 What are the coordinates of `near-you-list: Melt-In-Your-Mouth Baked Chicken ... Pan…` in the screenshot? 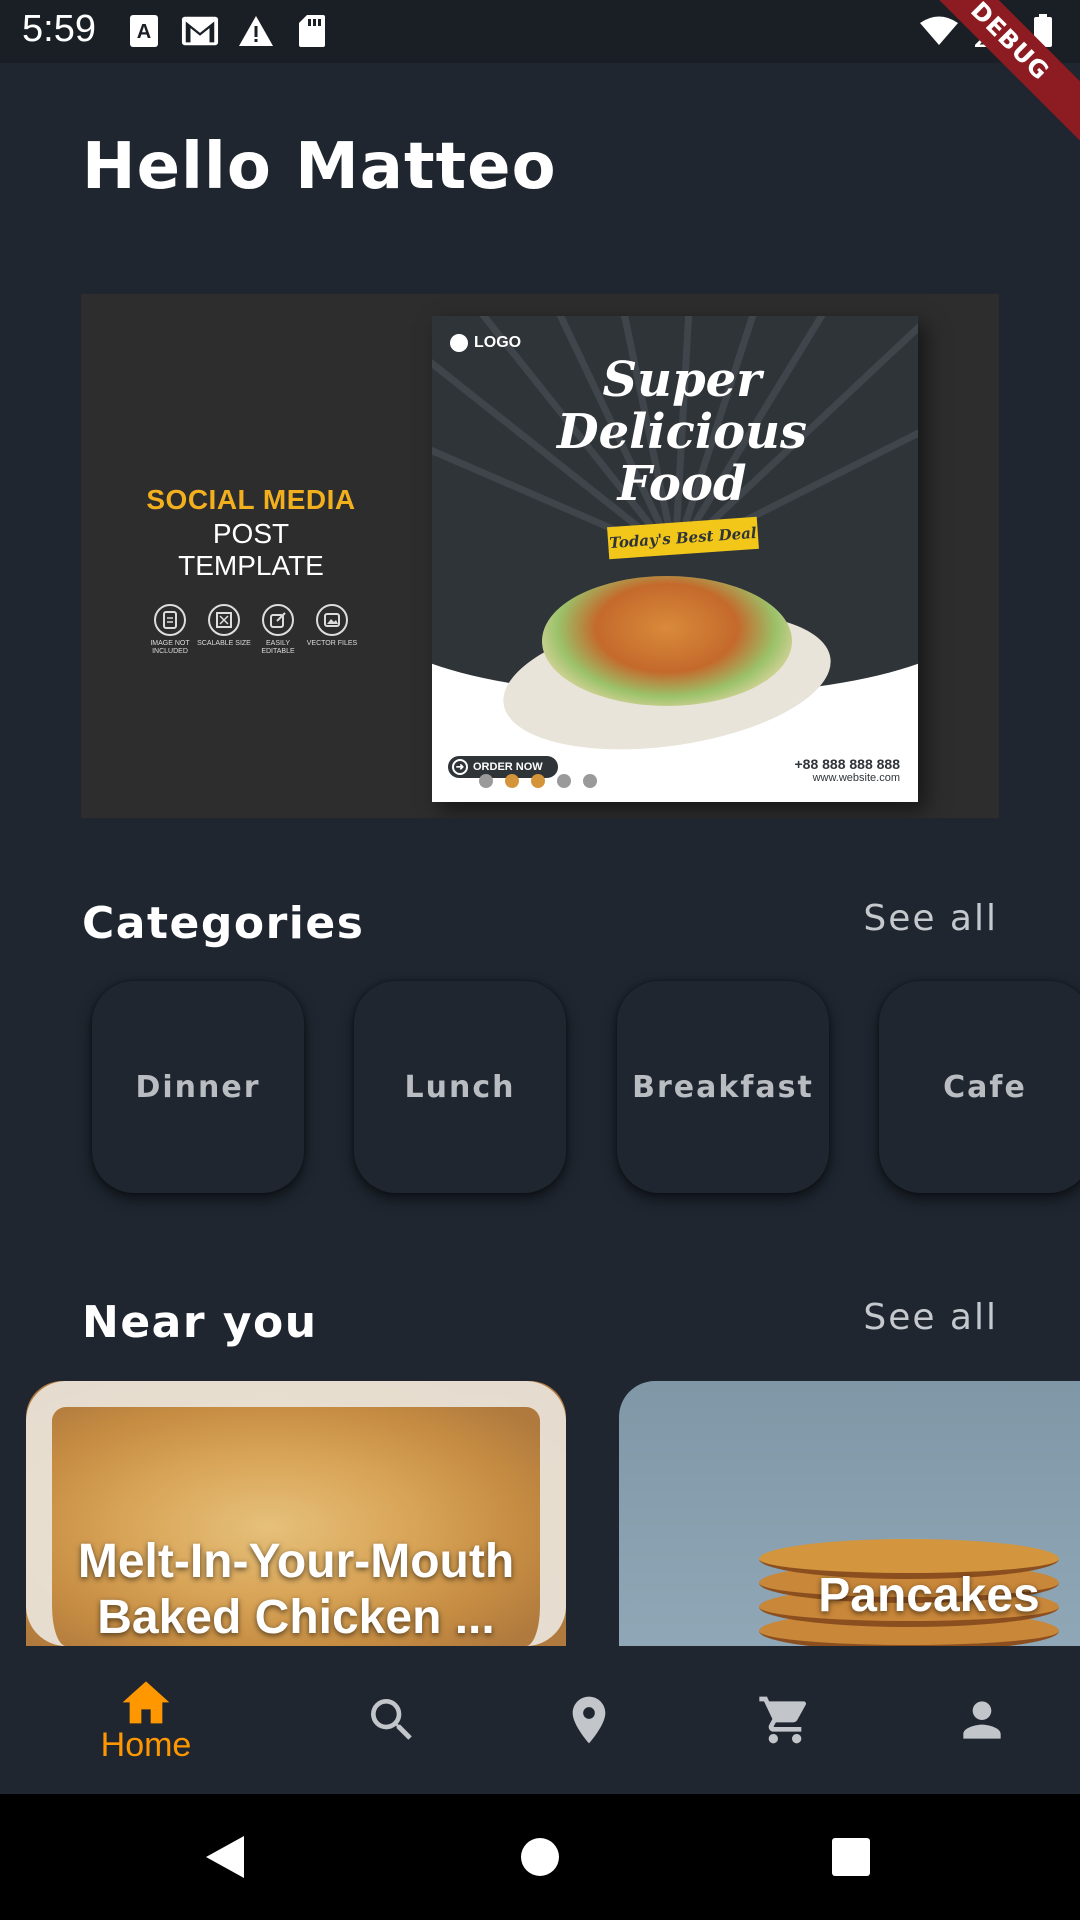 It's located at (540, 1513).